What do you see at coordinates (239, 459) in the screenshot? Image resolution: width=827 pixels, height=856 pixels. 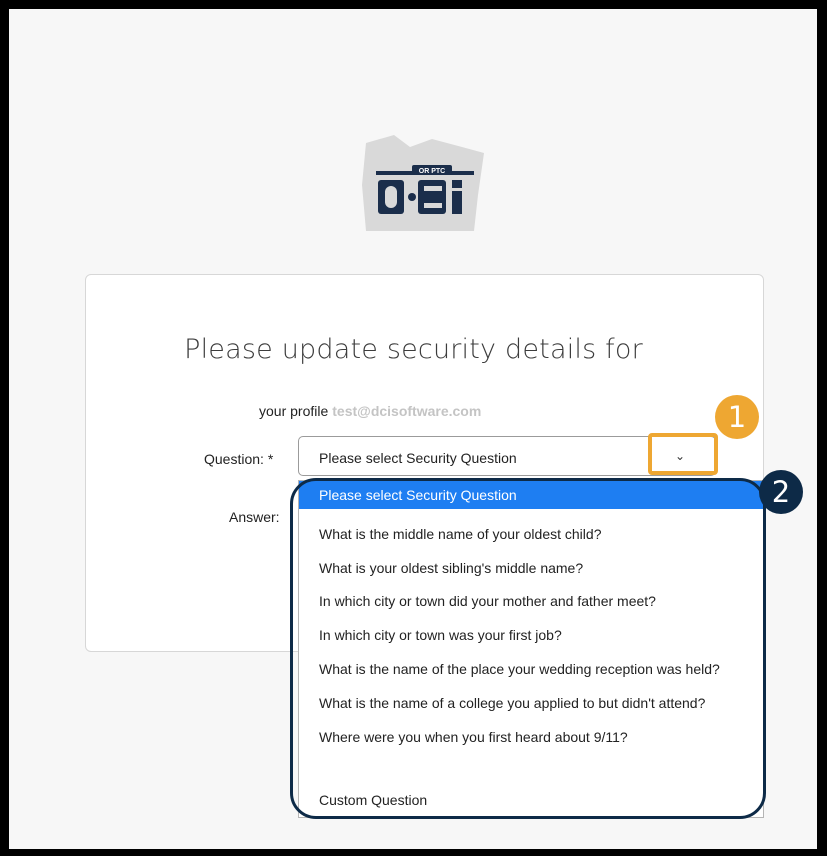 I see `question-label: Question: *` at bounding box center [239, 459].